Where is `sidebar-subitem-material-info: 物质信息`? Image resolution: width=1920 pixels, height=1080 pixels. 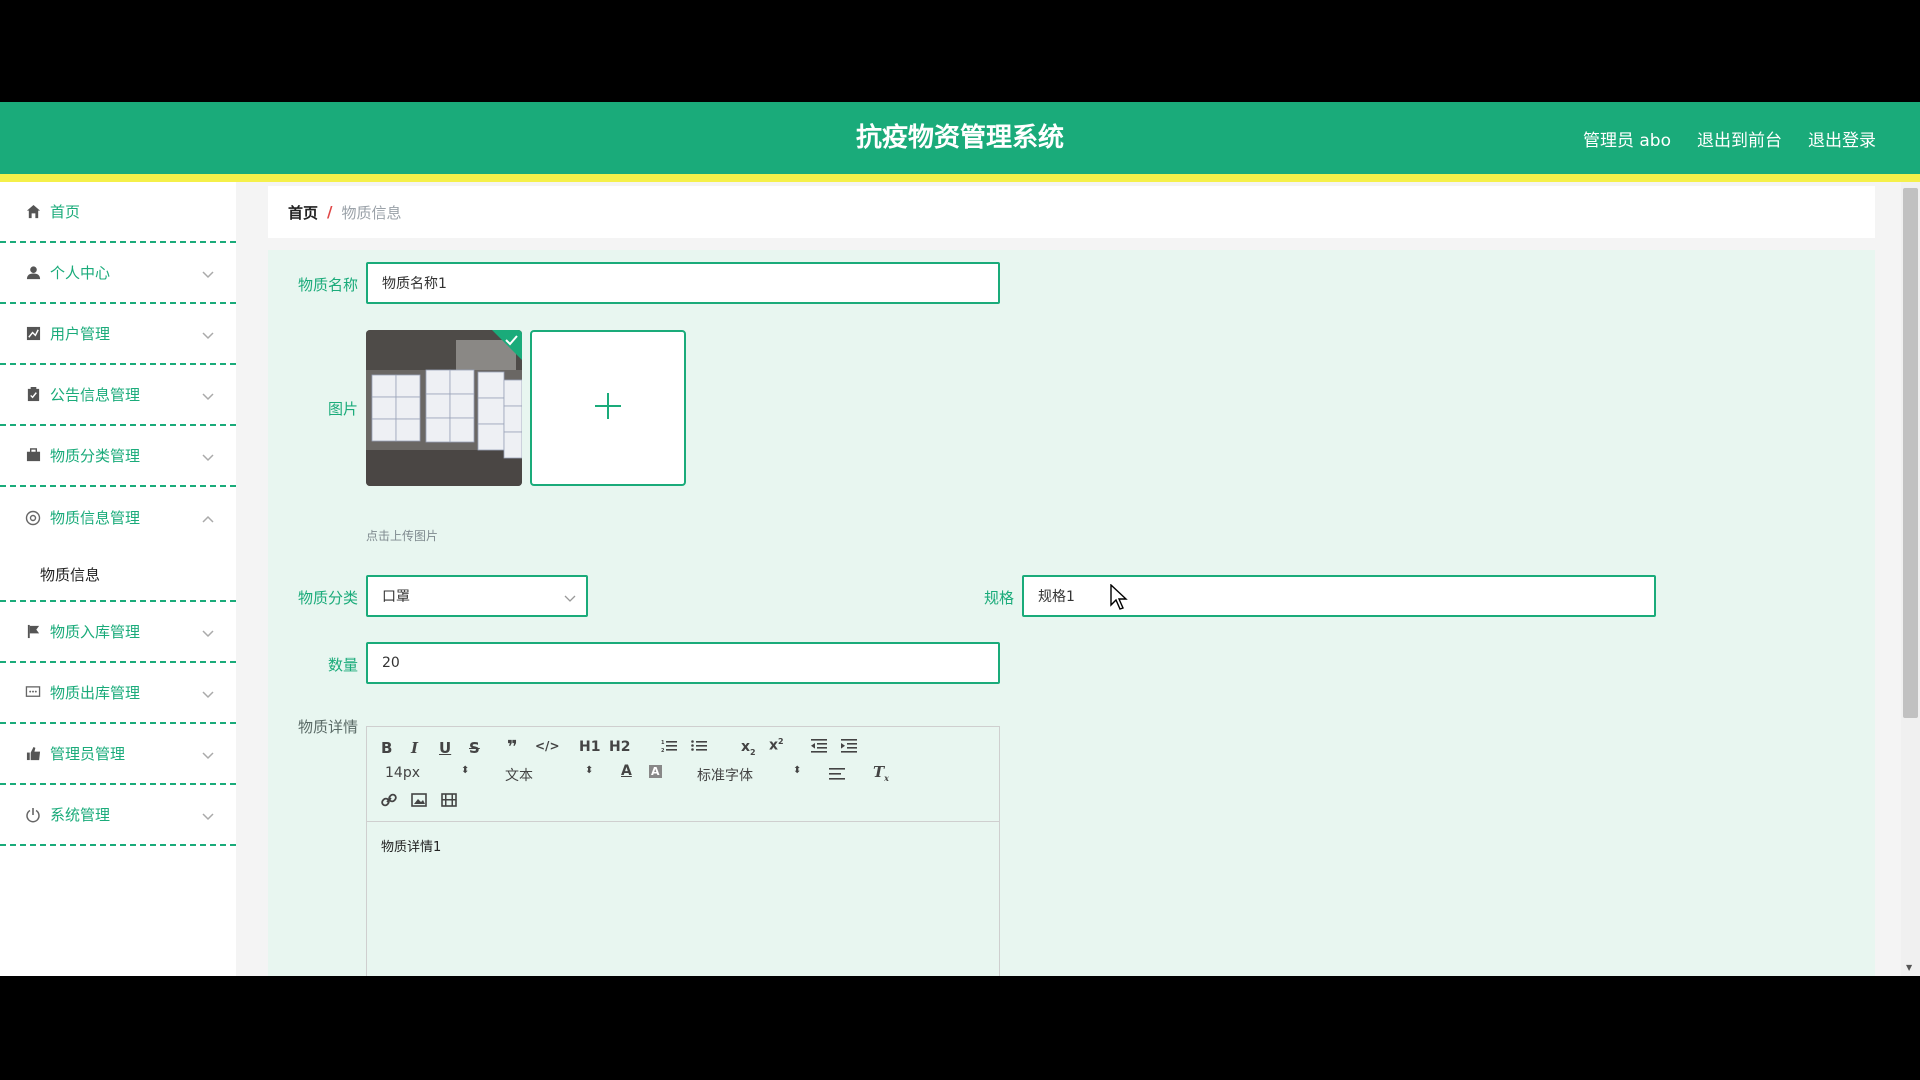
sidebar-subitem-material-info: 物质信息 is located at coordinates (118, 575).